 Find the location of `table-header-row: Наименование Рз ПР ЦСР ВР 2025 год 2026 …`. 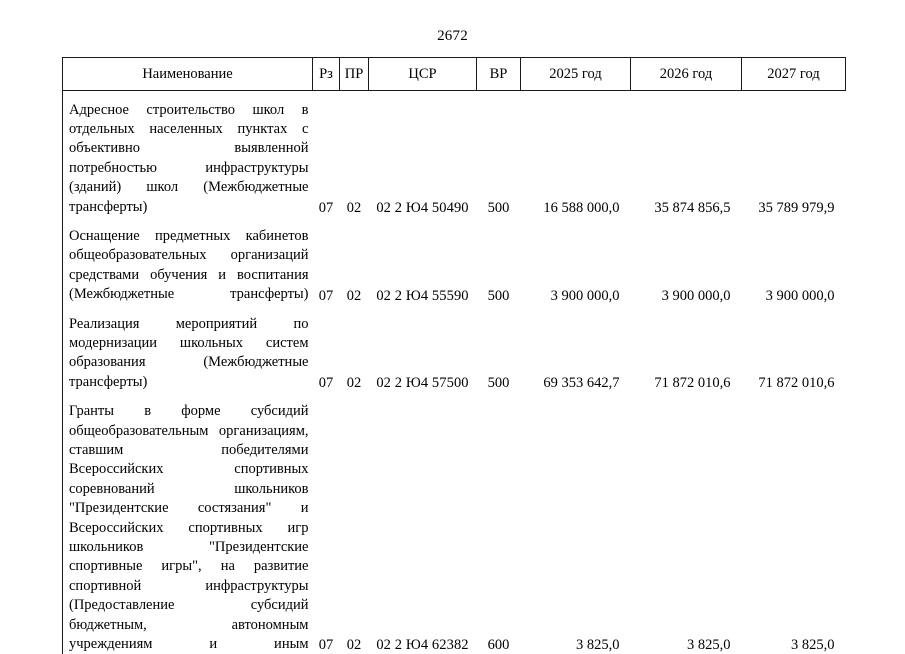

table-header-row: Наименование Рз ПР ЦСР ВР 2025 год 2026 … is located at coordinates (454, 74).